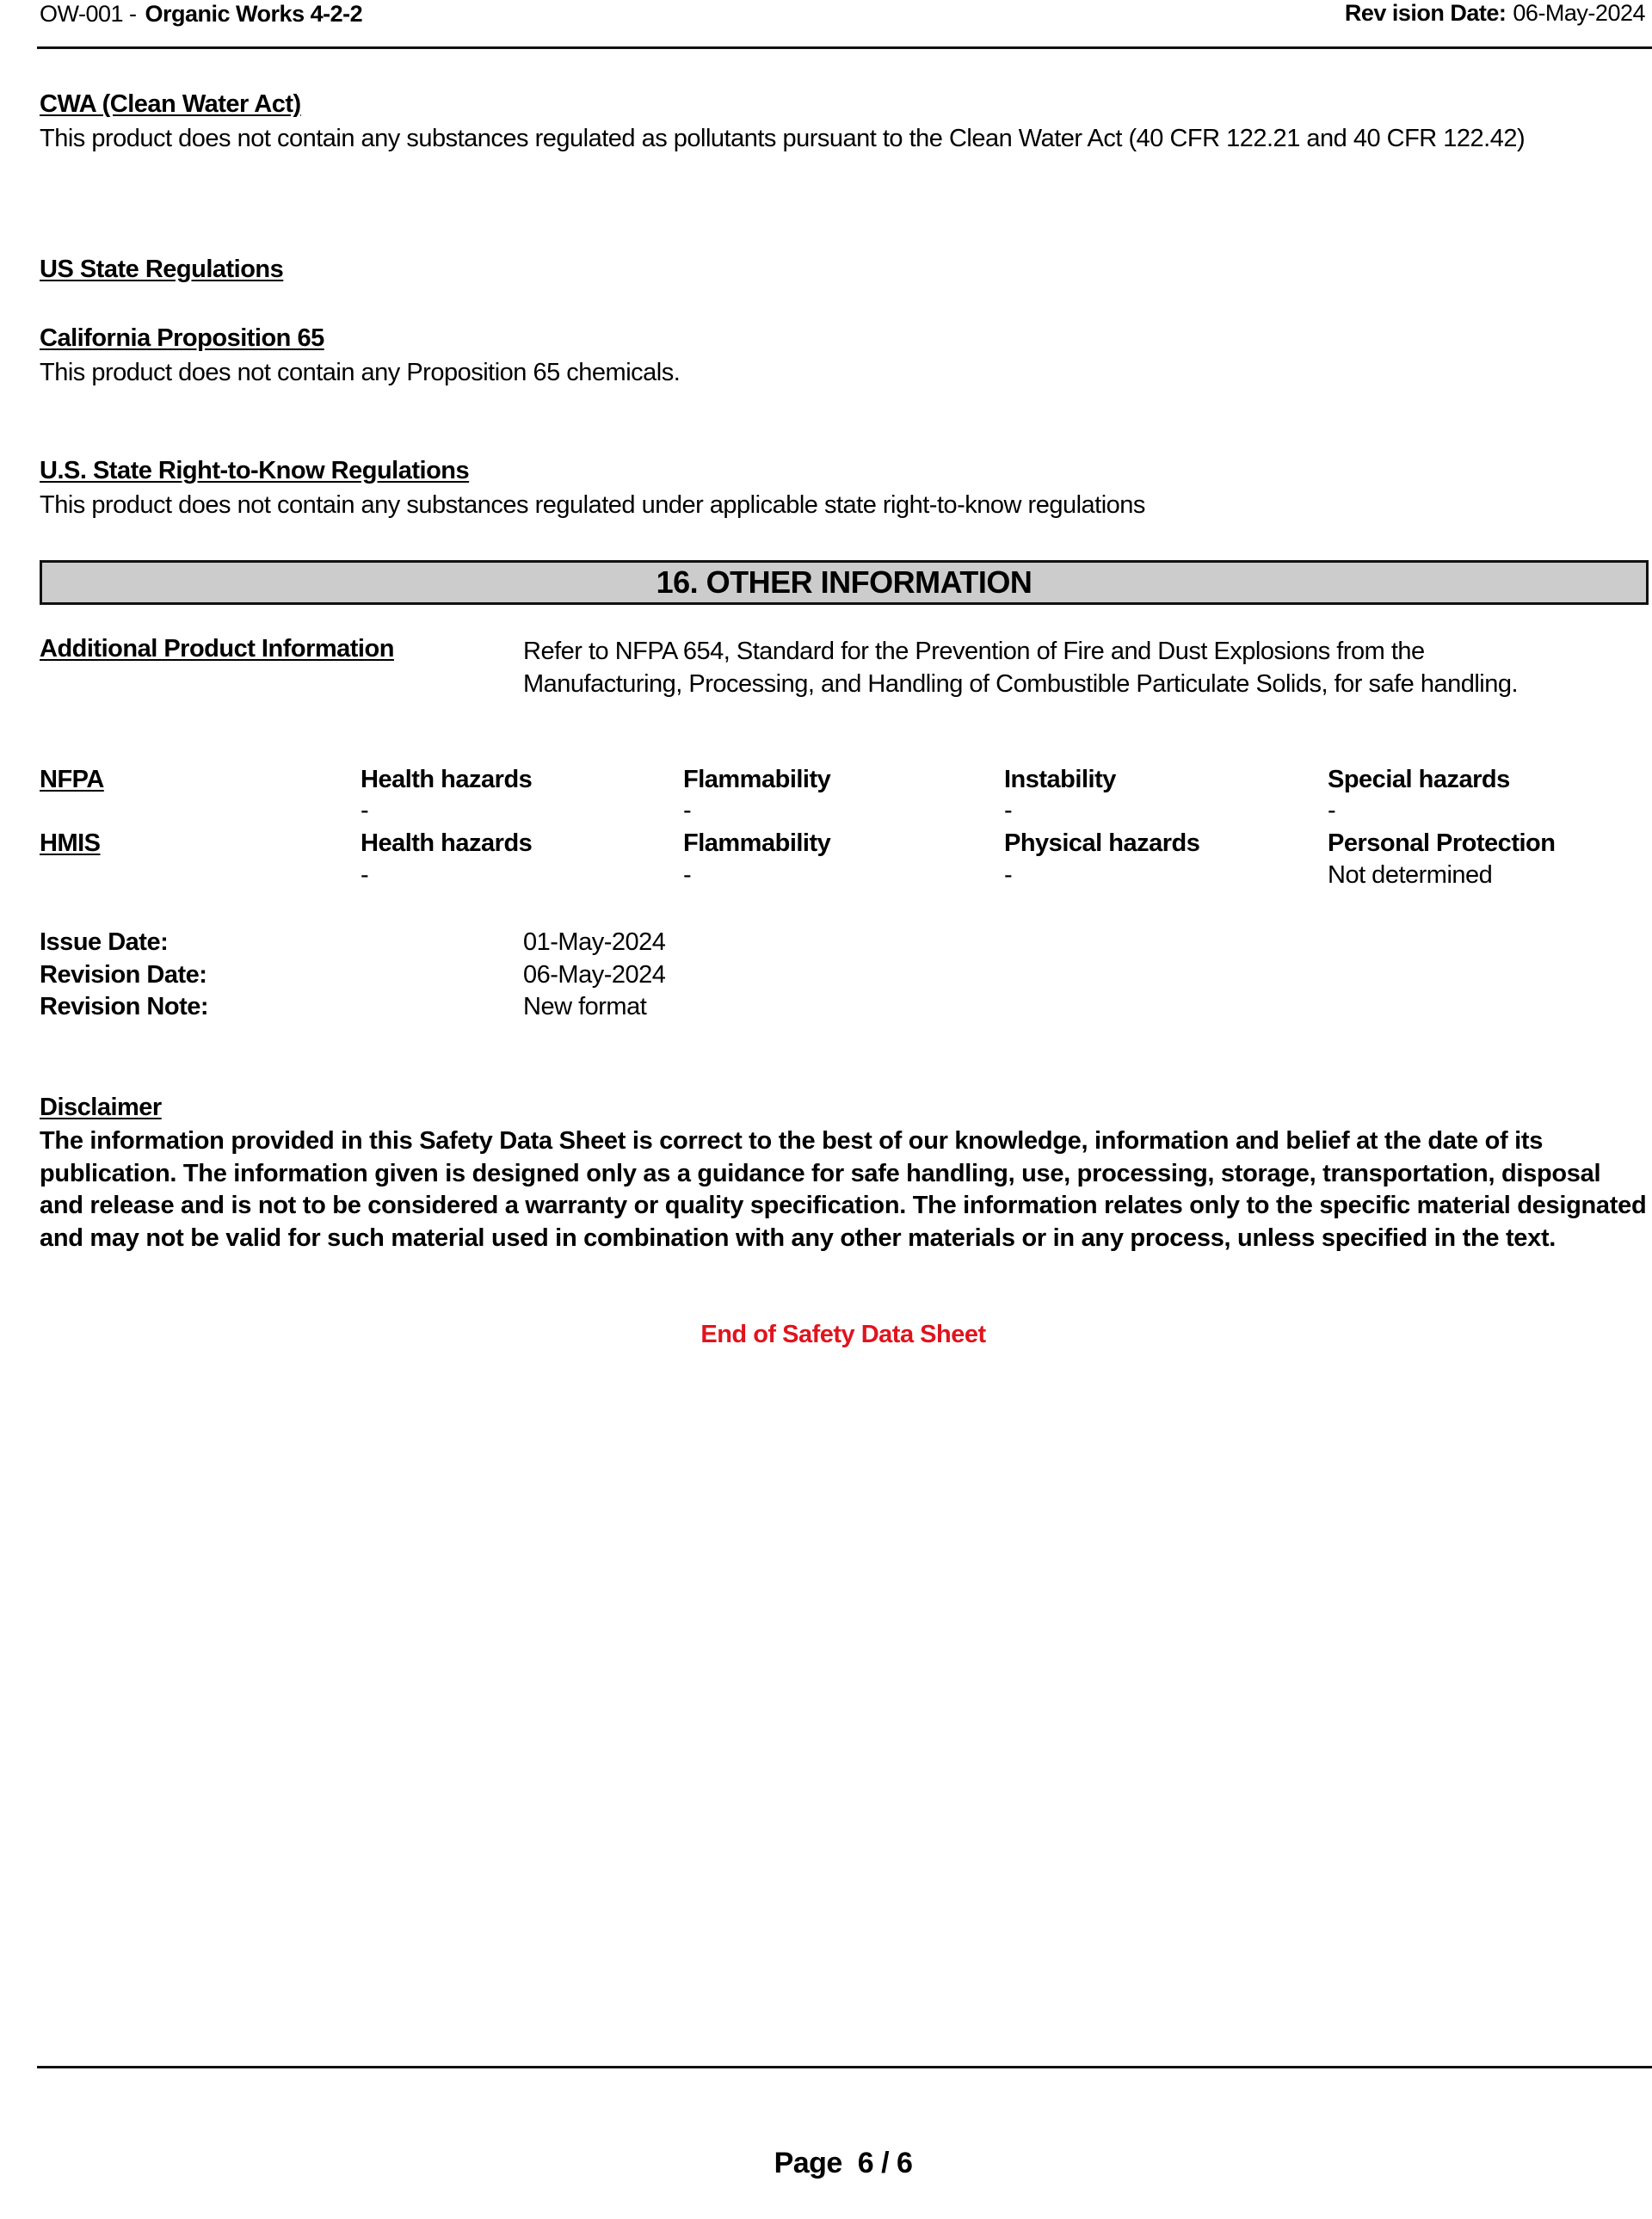 The image size is (1652, 2219). What do you see at coordinates (843, 1334) in the screenshot?
I see `end-of-sds-text: End of Safety Data Sheet` at bounding box center [843, 1334].